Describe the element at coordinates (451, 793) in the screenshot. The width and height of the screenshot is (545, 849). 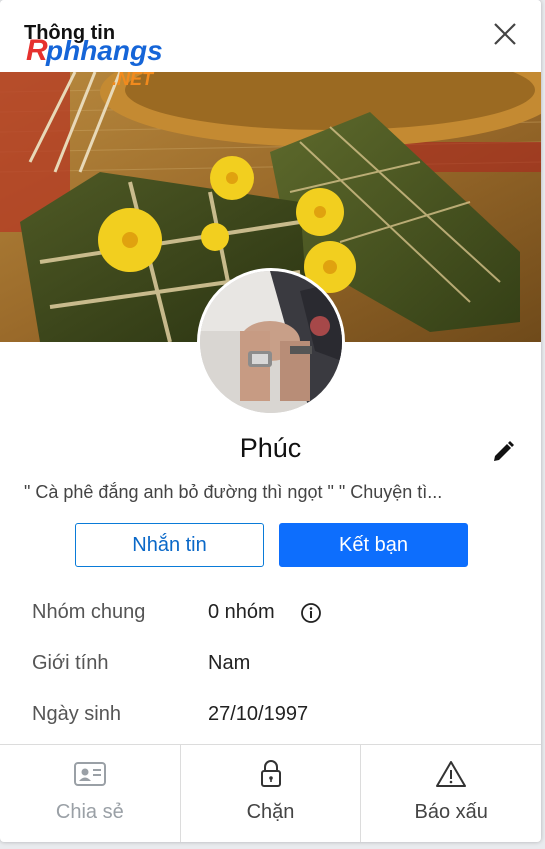
I see `report-button: Báo xấu` at that location.